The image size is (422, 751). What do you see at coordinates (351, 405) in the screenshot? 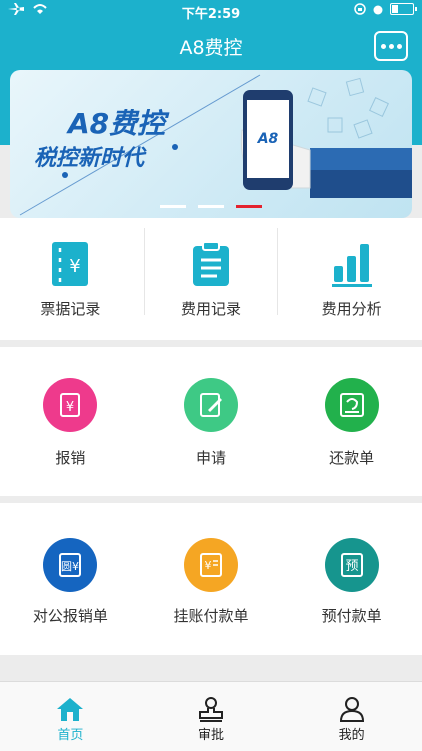
I see `repayment-icon` at bounding box center [351, 405].